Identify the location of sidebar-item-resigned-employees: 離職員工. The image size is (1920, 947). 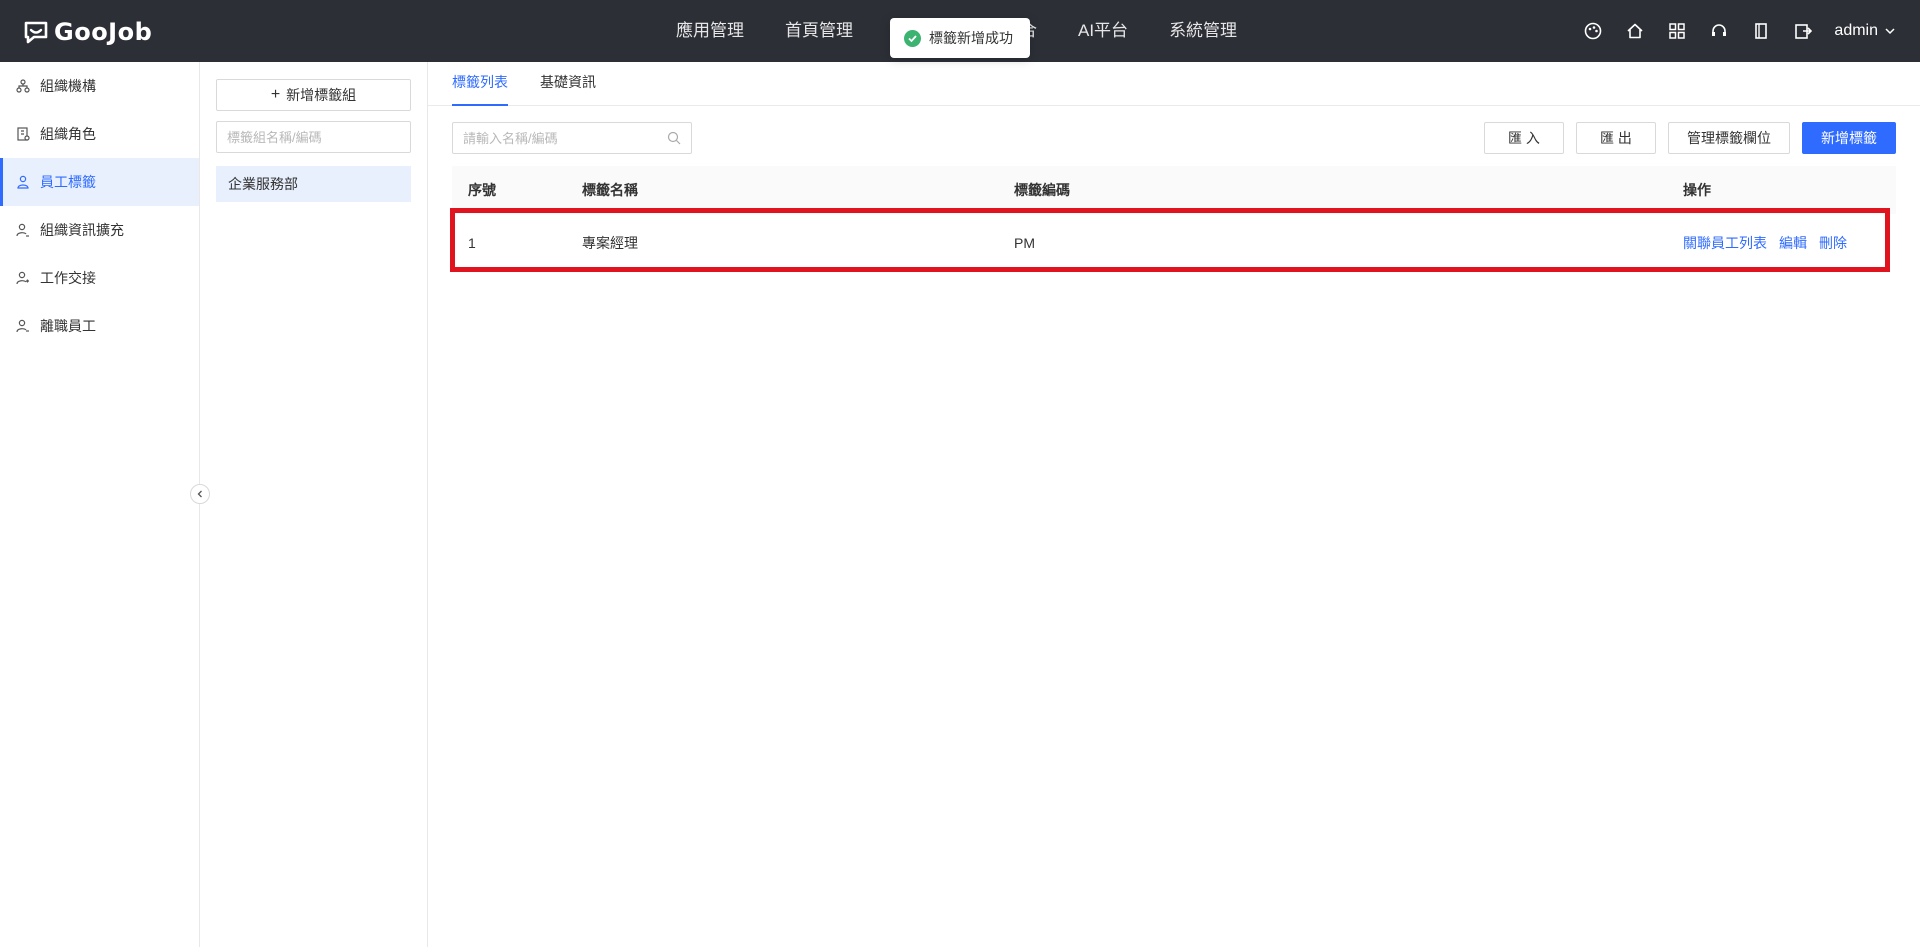
(99, 326).